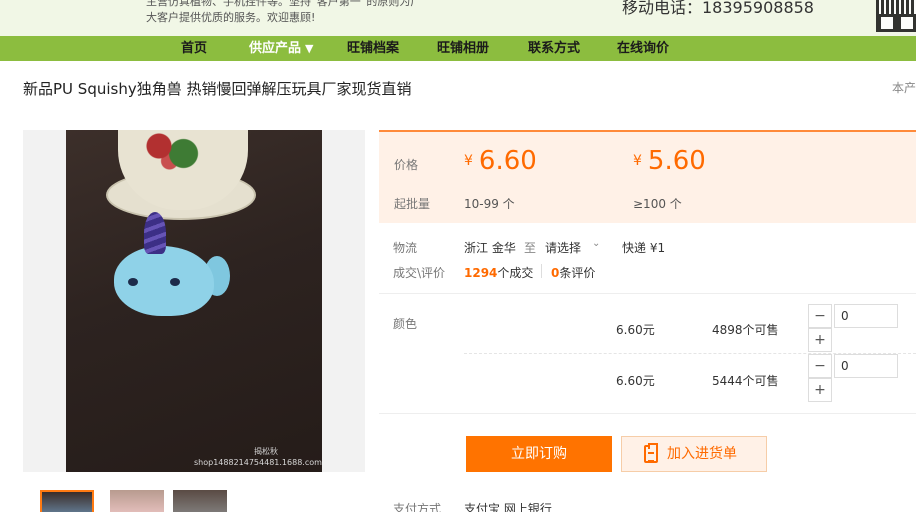 The image size is (916, 512). I want to click on clipboard-icon, so click(651, 453).